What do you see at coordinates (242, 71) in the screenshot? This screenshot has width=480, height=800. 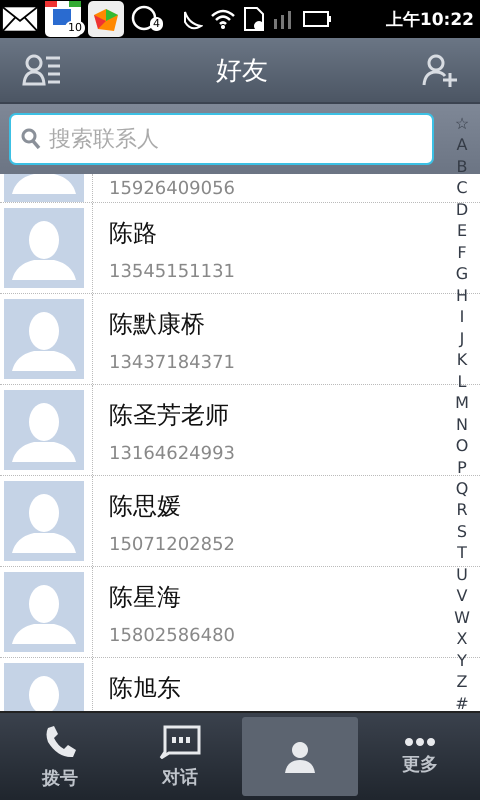 I see `page-title: 好友` at bounding box center [242, 71].